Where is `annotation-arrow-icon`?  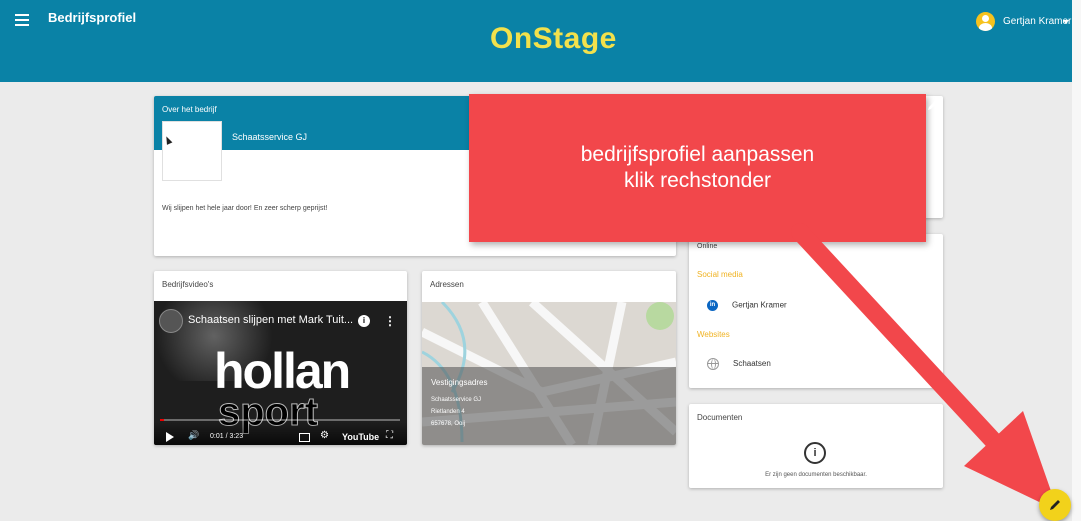 annotation-arrow-icon is located at coordinates (924, 367).